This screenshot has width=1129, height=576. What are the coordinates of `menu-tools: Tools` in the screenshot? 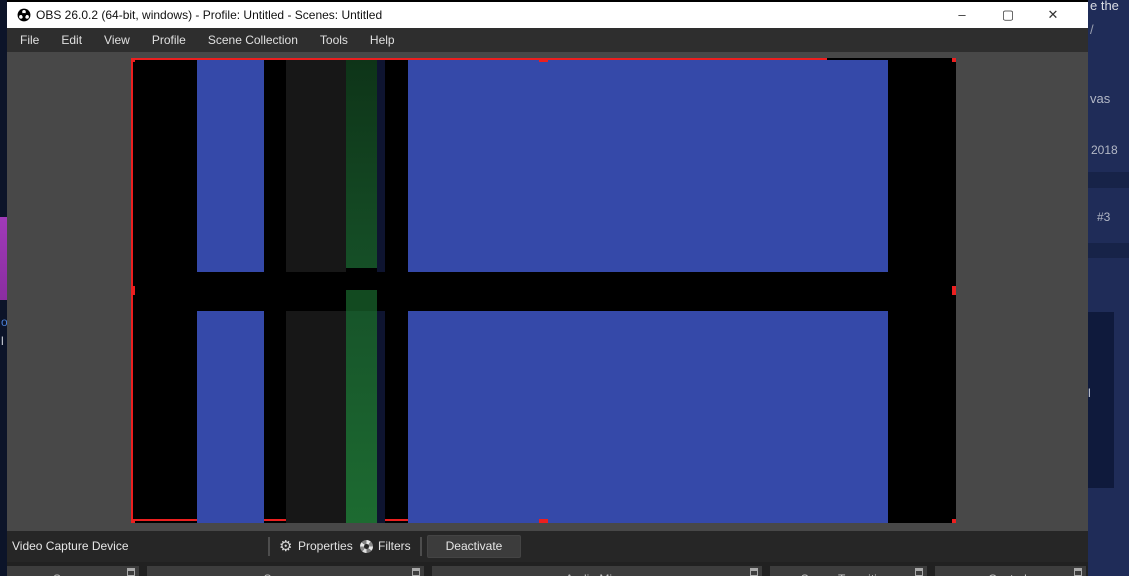 It's located at (334, 40).